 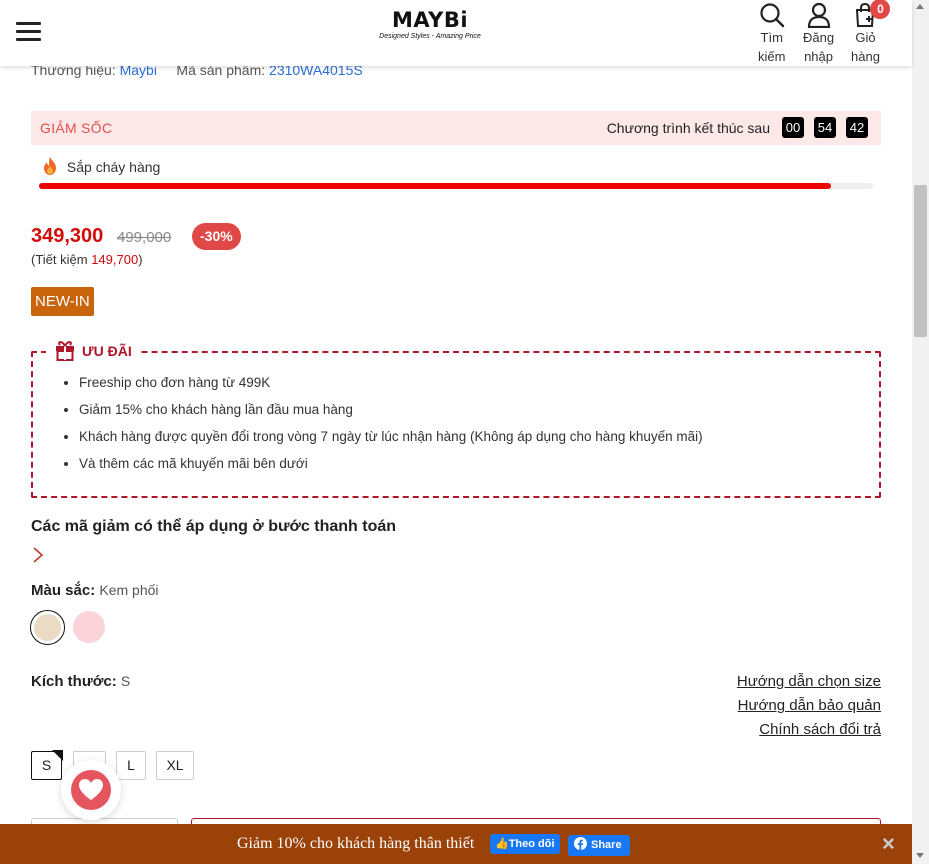 What do you see at coordinates (125, 681) in the screenshot?
I see `size-value: S` at bounding box center [125, 681].